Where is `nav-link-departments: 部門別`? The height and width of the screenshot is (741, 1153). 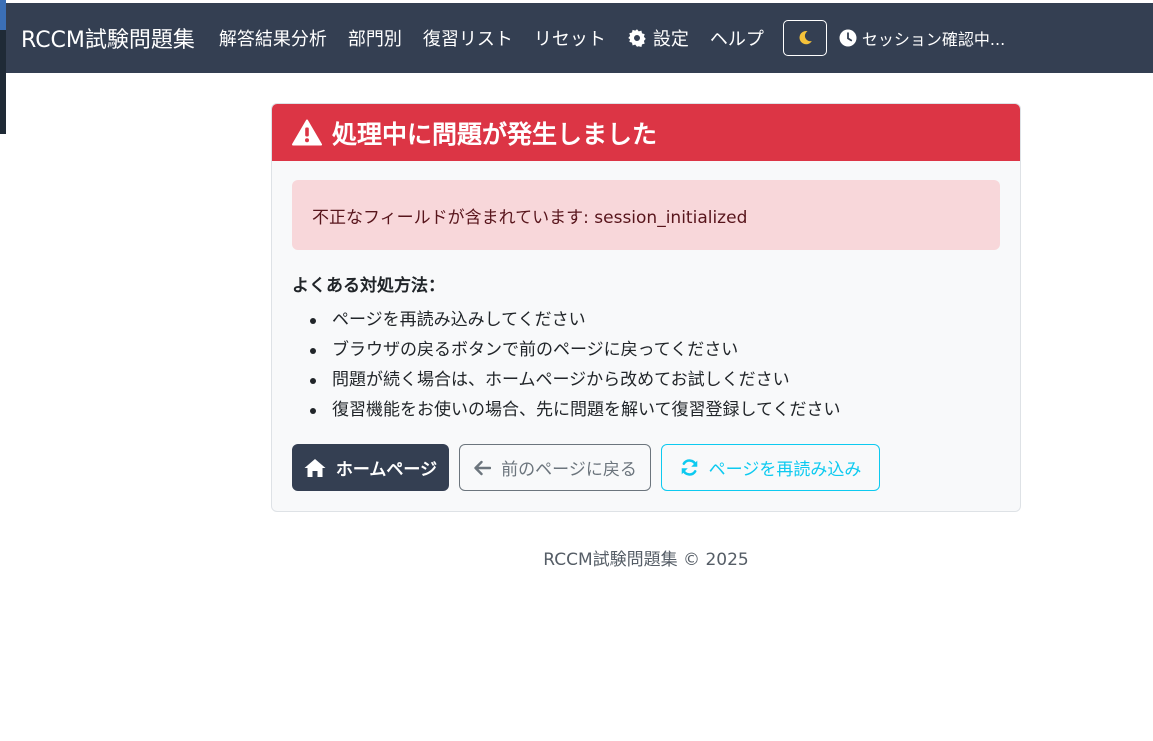 nav-link-departments: 部門別 is located at coordinates (375, 38).